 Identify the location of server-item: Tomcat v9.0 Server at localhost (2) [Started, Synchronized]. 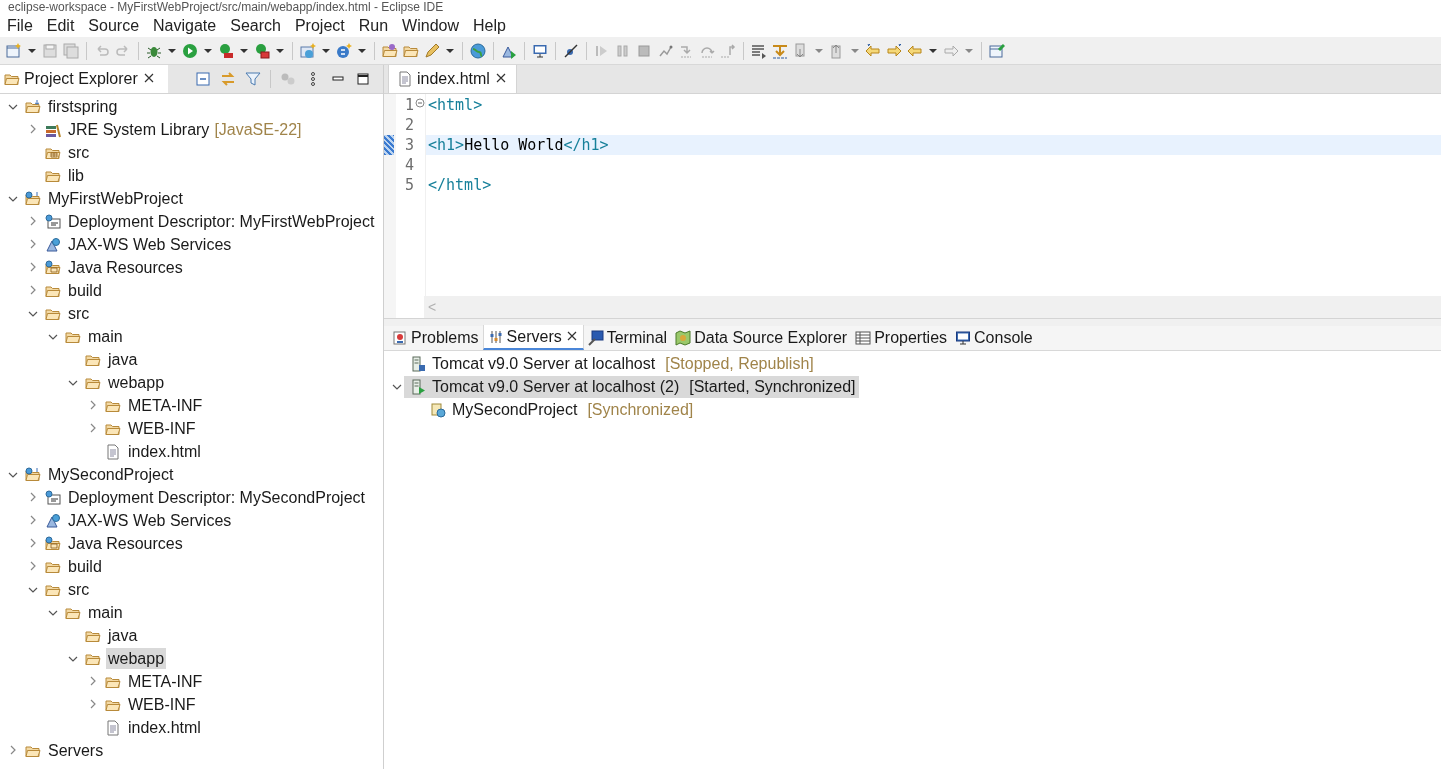
(631, 386).